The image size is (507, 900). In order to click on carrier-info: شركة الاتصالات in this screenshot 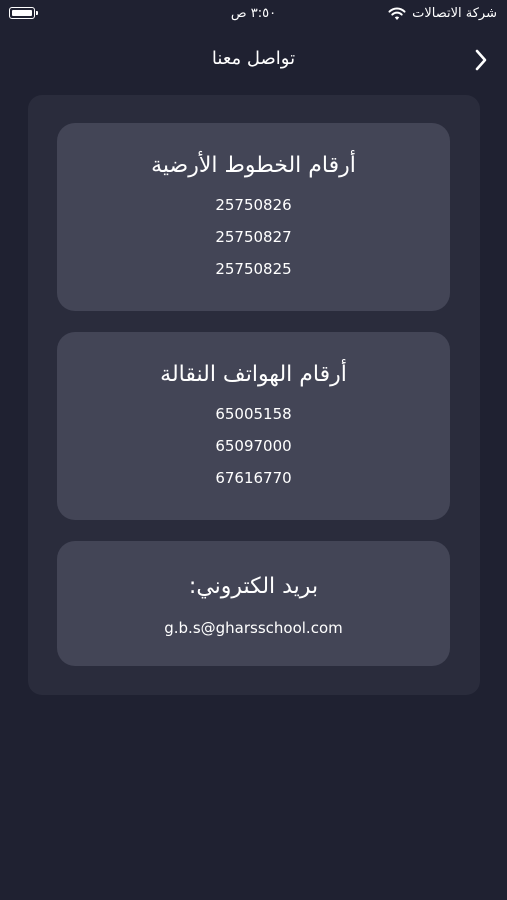, I will do `click(442, 13)`.